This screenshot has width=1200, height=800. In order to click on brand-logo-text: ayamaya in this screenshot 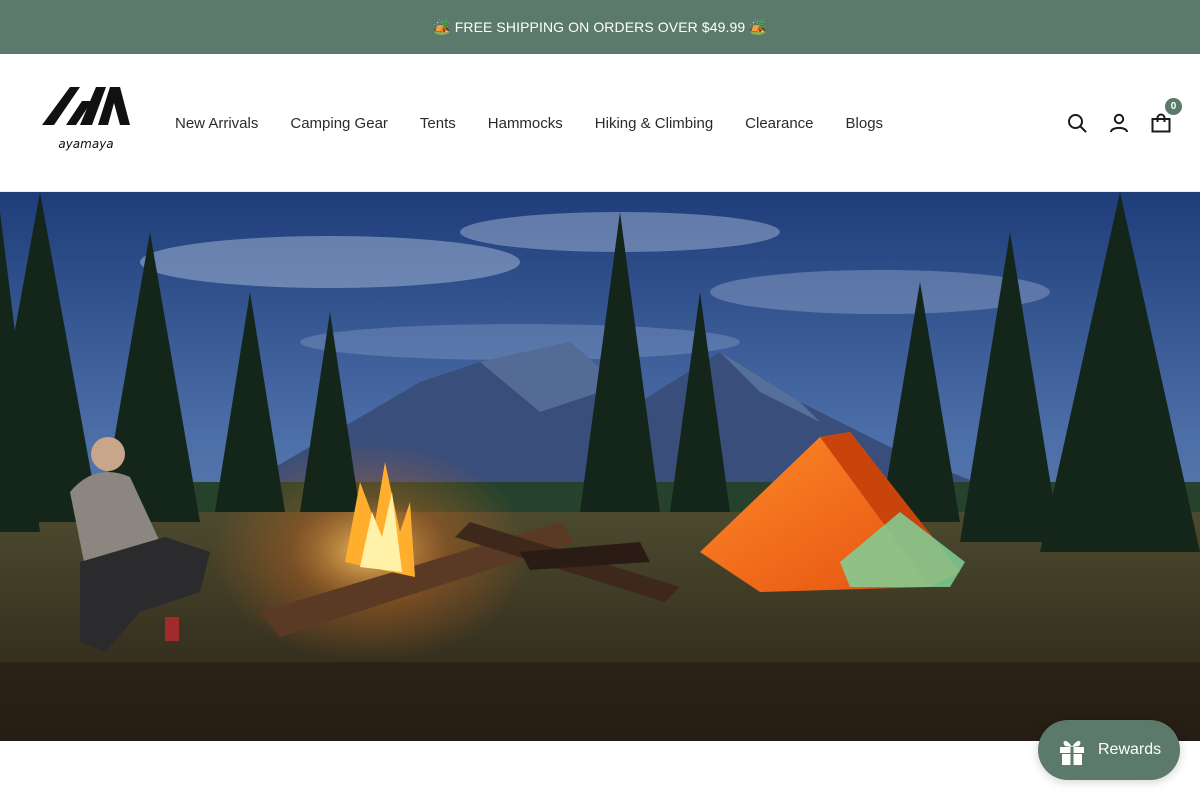, I will do `click(86, 144)`.